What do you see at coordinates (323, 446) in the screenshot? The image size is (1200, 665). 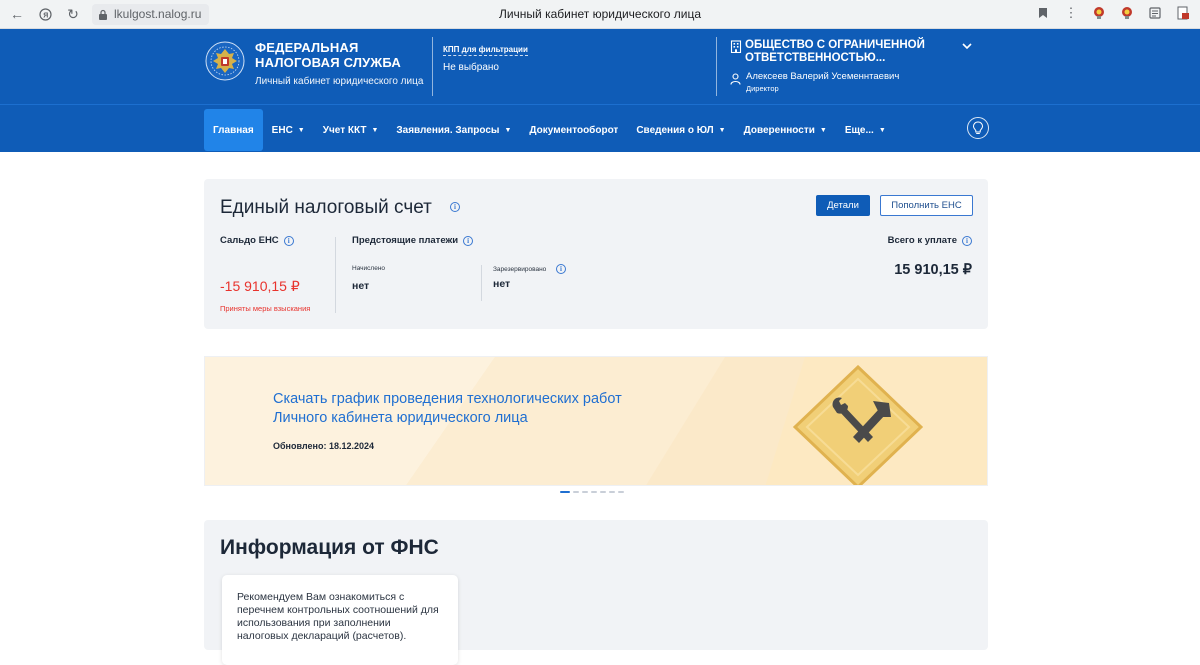 I see `banner-updated-date: Обновлено: 18.12.2024` at bounding box center [323, 446].